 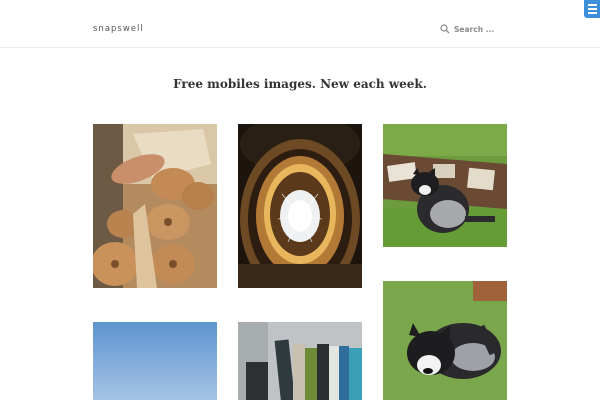 I want to click on gallery-image-ceiling-light, so click(x=300, y=206).